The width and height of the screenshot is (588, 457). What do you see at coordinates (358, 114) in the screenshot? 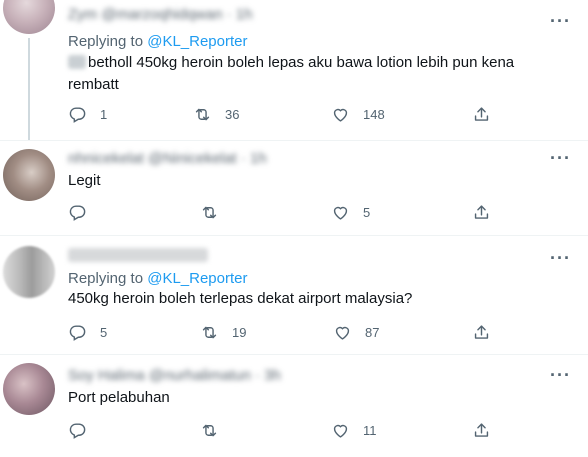
I see `like-button: 148` at bounding box center [358, 114].